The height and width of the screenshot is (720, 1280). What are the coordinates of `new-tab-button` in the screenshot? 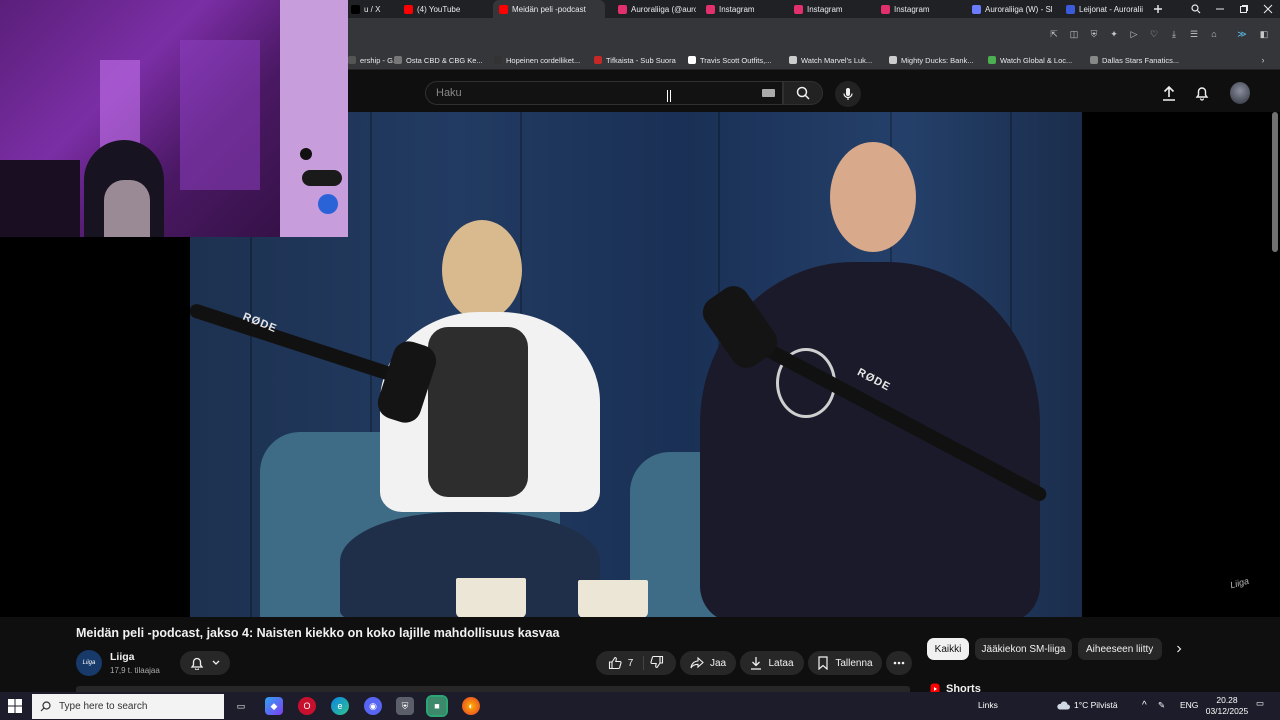 It's located at (1158, 9).